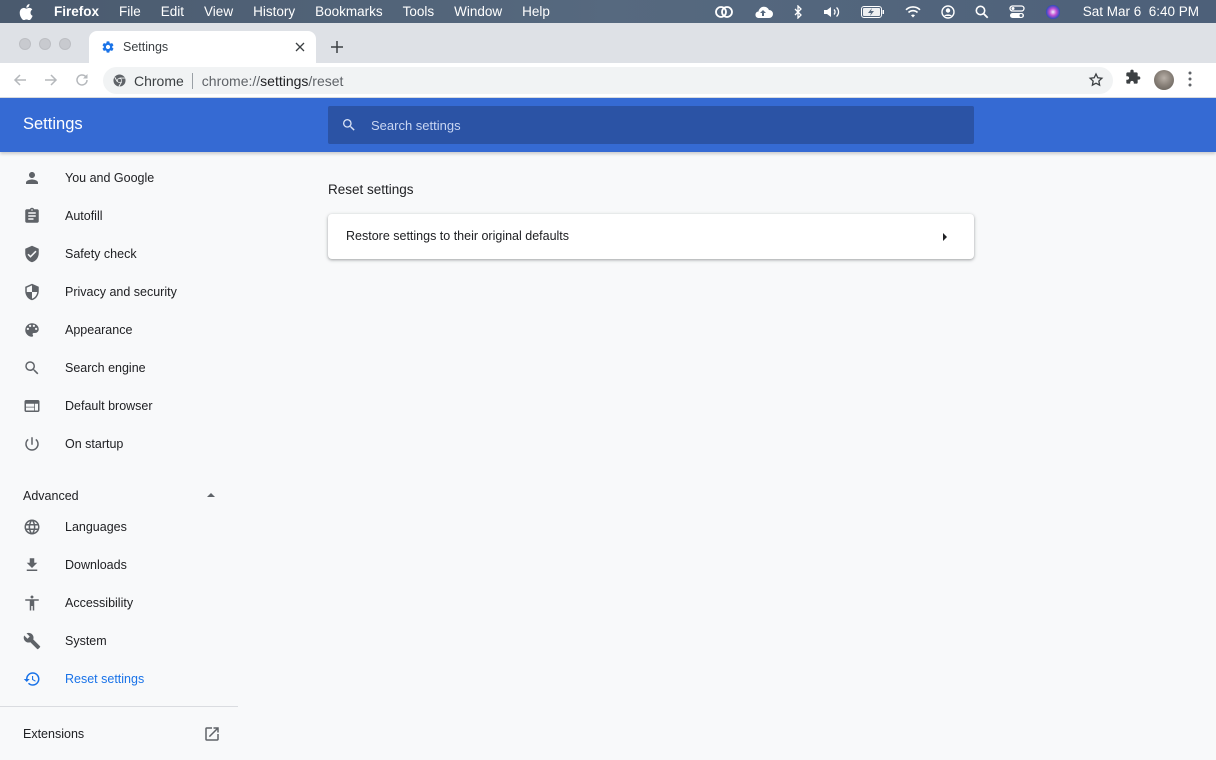 Image resolution: width=1216 pixels, height=760 pixels. I want to click on address-bar: Chrome chrome://settings/reset, so click(608, 80).